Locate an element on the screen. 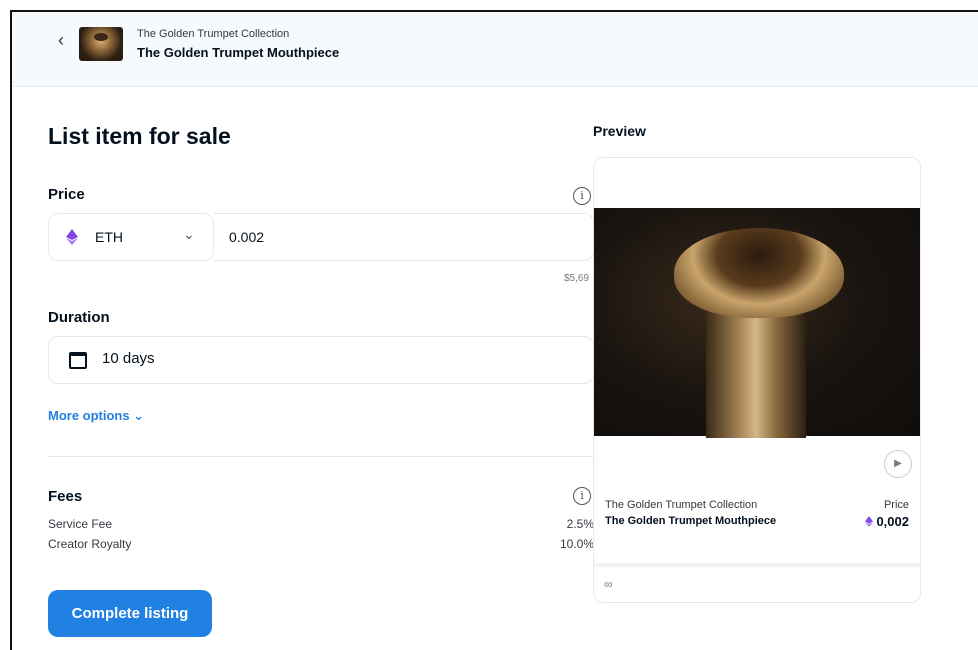  calendar-icon is located at coordinates (78, 360).